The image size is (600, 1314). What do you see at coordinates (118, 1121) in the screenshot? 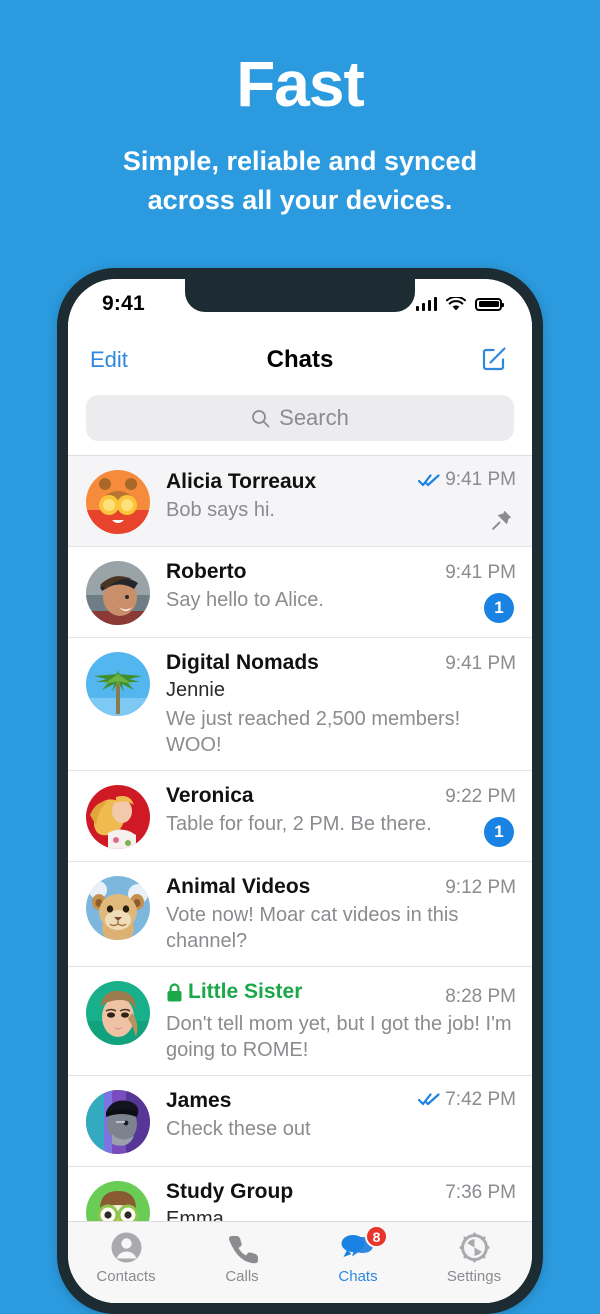
I see `james-avatar` at bounding box center [118, 1121].